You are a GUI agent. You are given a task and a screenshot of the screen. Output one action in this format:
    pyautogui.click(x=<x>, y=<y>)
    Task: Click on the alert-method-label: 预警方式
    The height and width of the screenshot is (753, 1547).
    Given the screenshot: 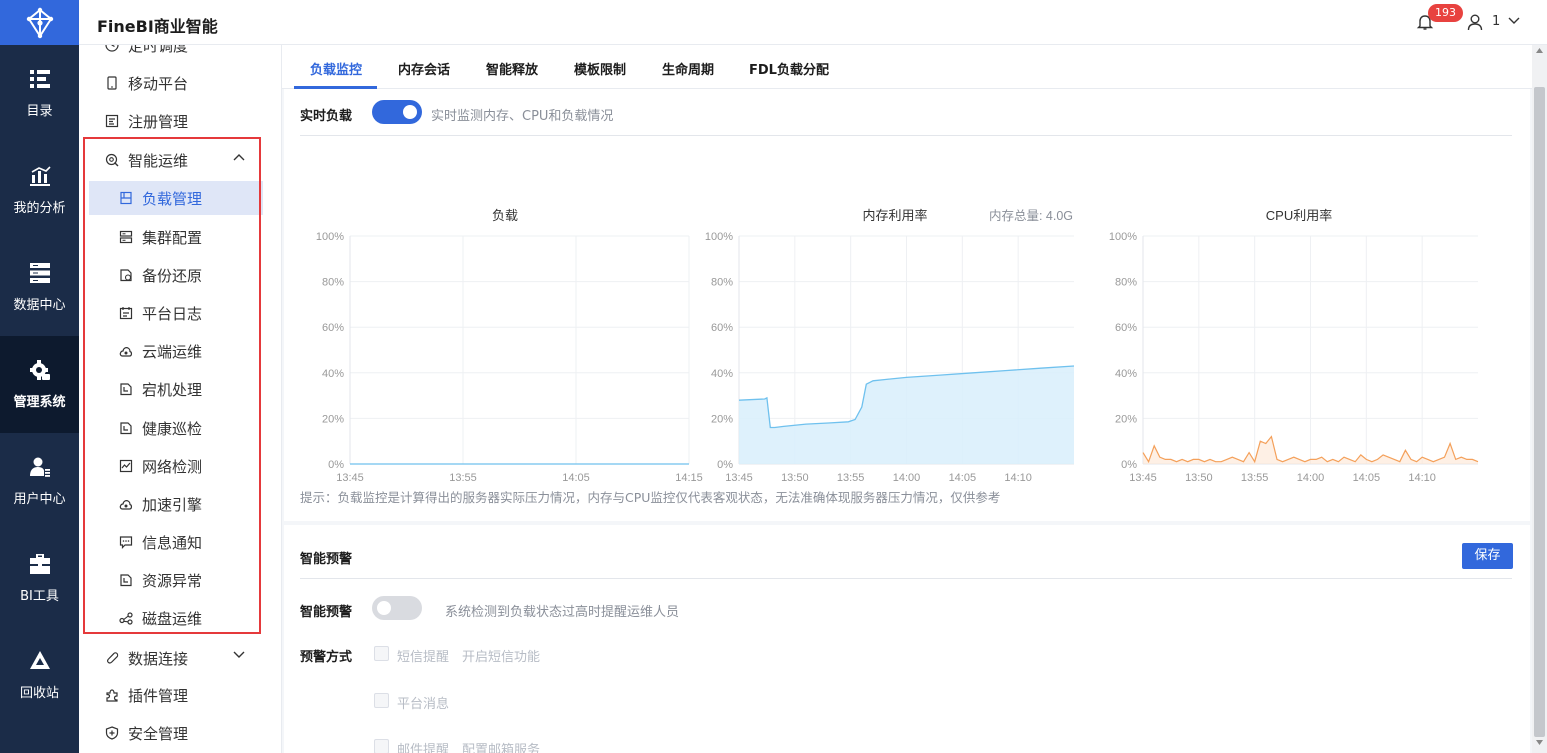 What is the action you would take?
    pyautogui.click(x=326, y=657)
    